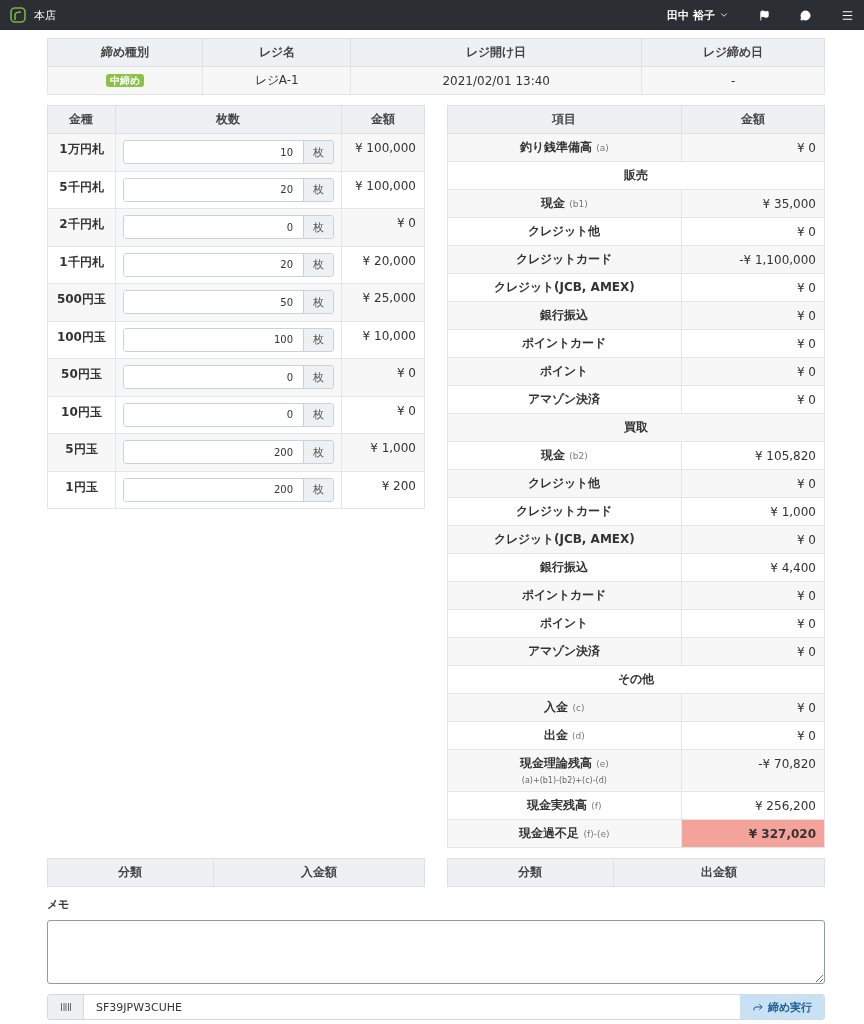 The image size is (864, 1024). Describe the element at coordinates (698, 15) in the screenshot. I see `user-menu: 田中 裕子` at that location.